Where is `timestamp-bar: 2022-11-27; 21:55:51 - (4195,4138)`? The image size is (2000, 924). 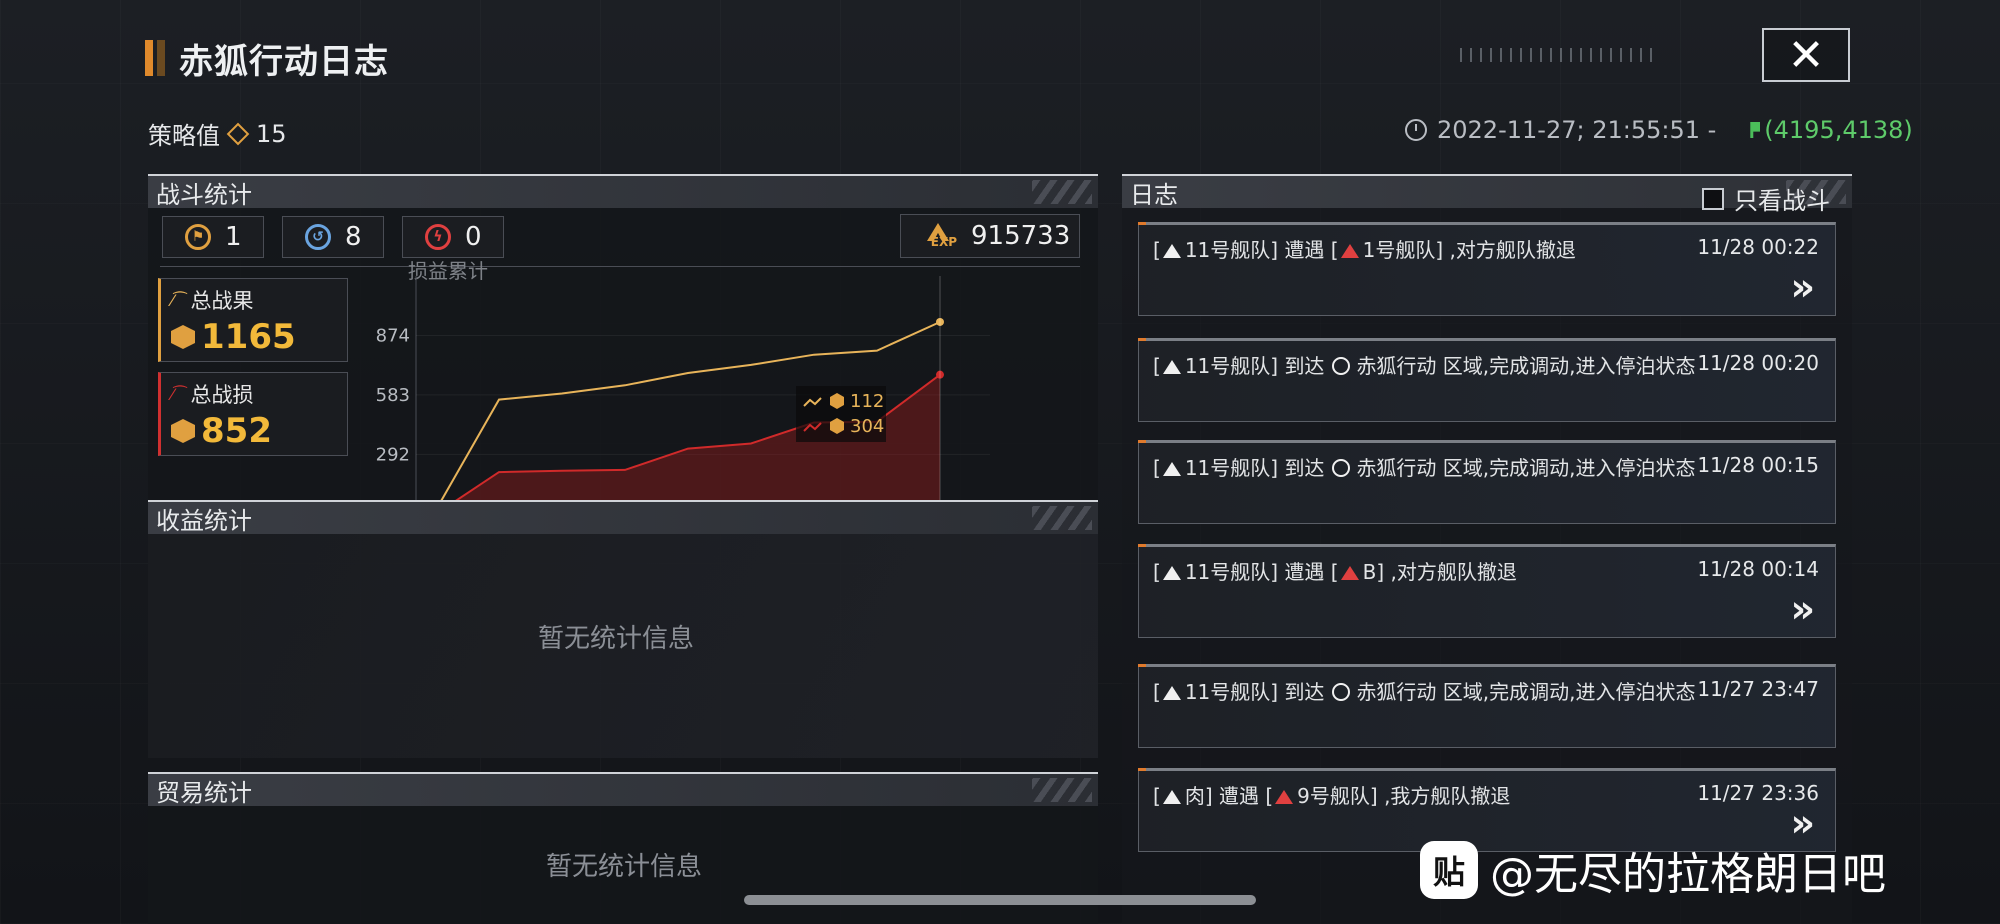
timestamp-bar: 2022-11-27; 21:55:51 - (4195,4138) is located at coordinates (1659, 130).